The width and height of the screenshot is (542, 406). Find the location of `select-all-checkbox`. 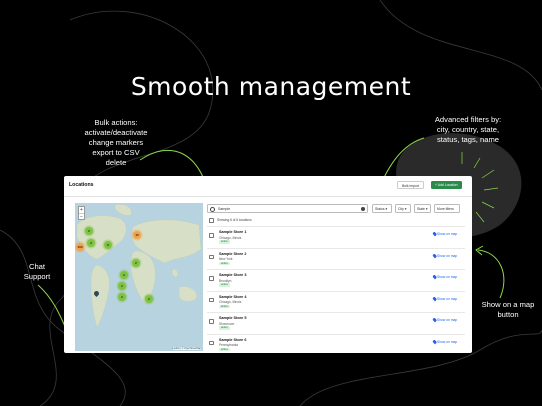

select-all-checkbox is located at coordinates (211, 220).